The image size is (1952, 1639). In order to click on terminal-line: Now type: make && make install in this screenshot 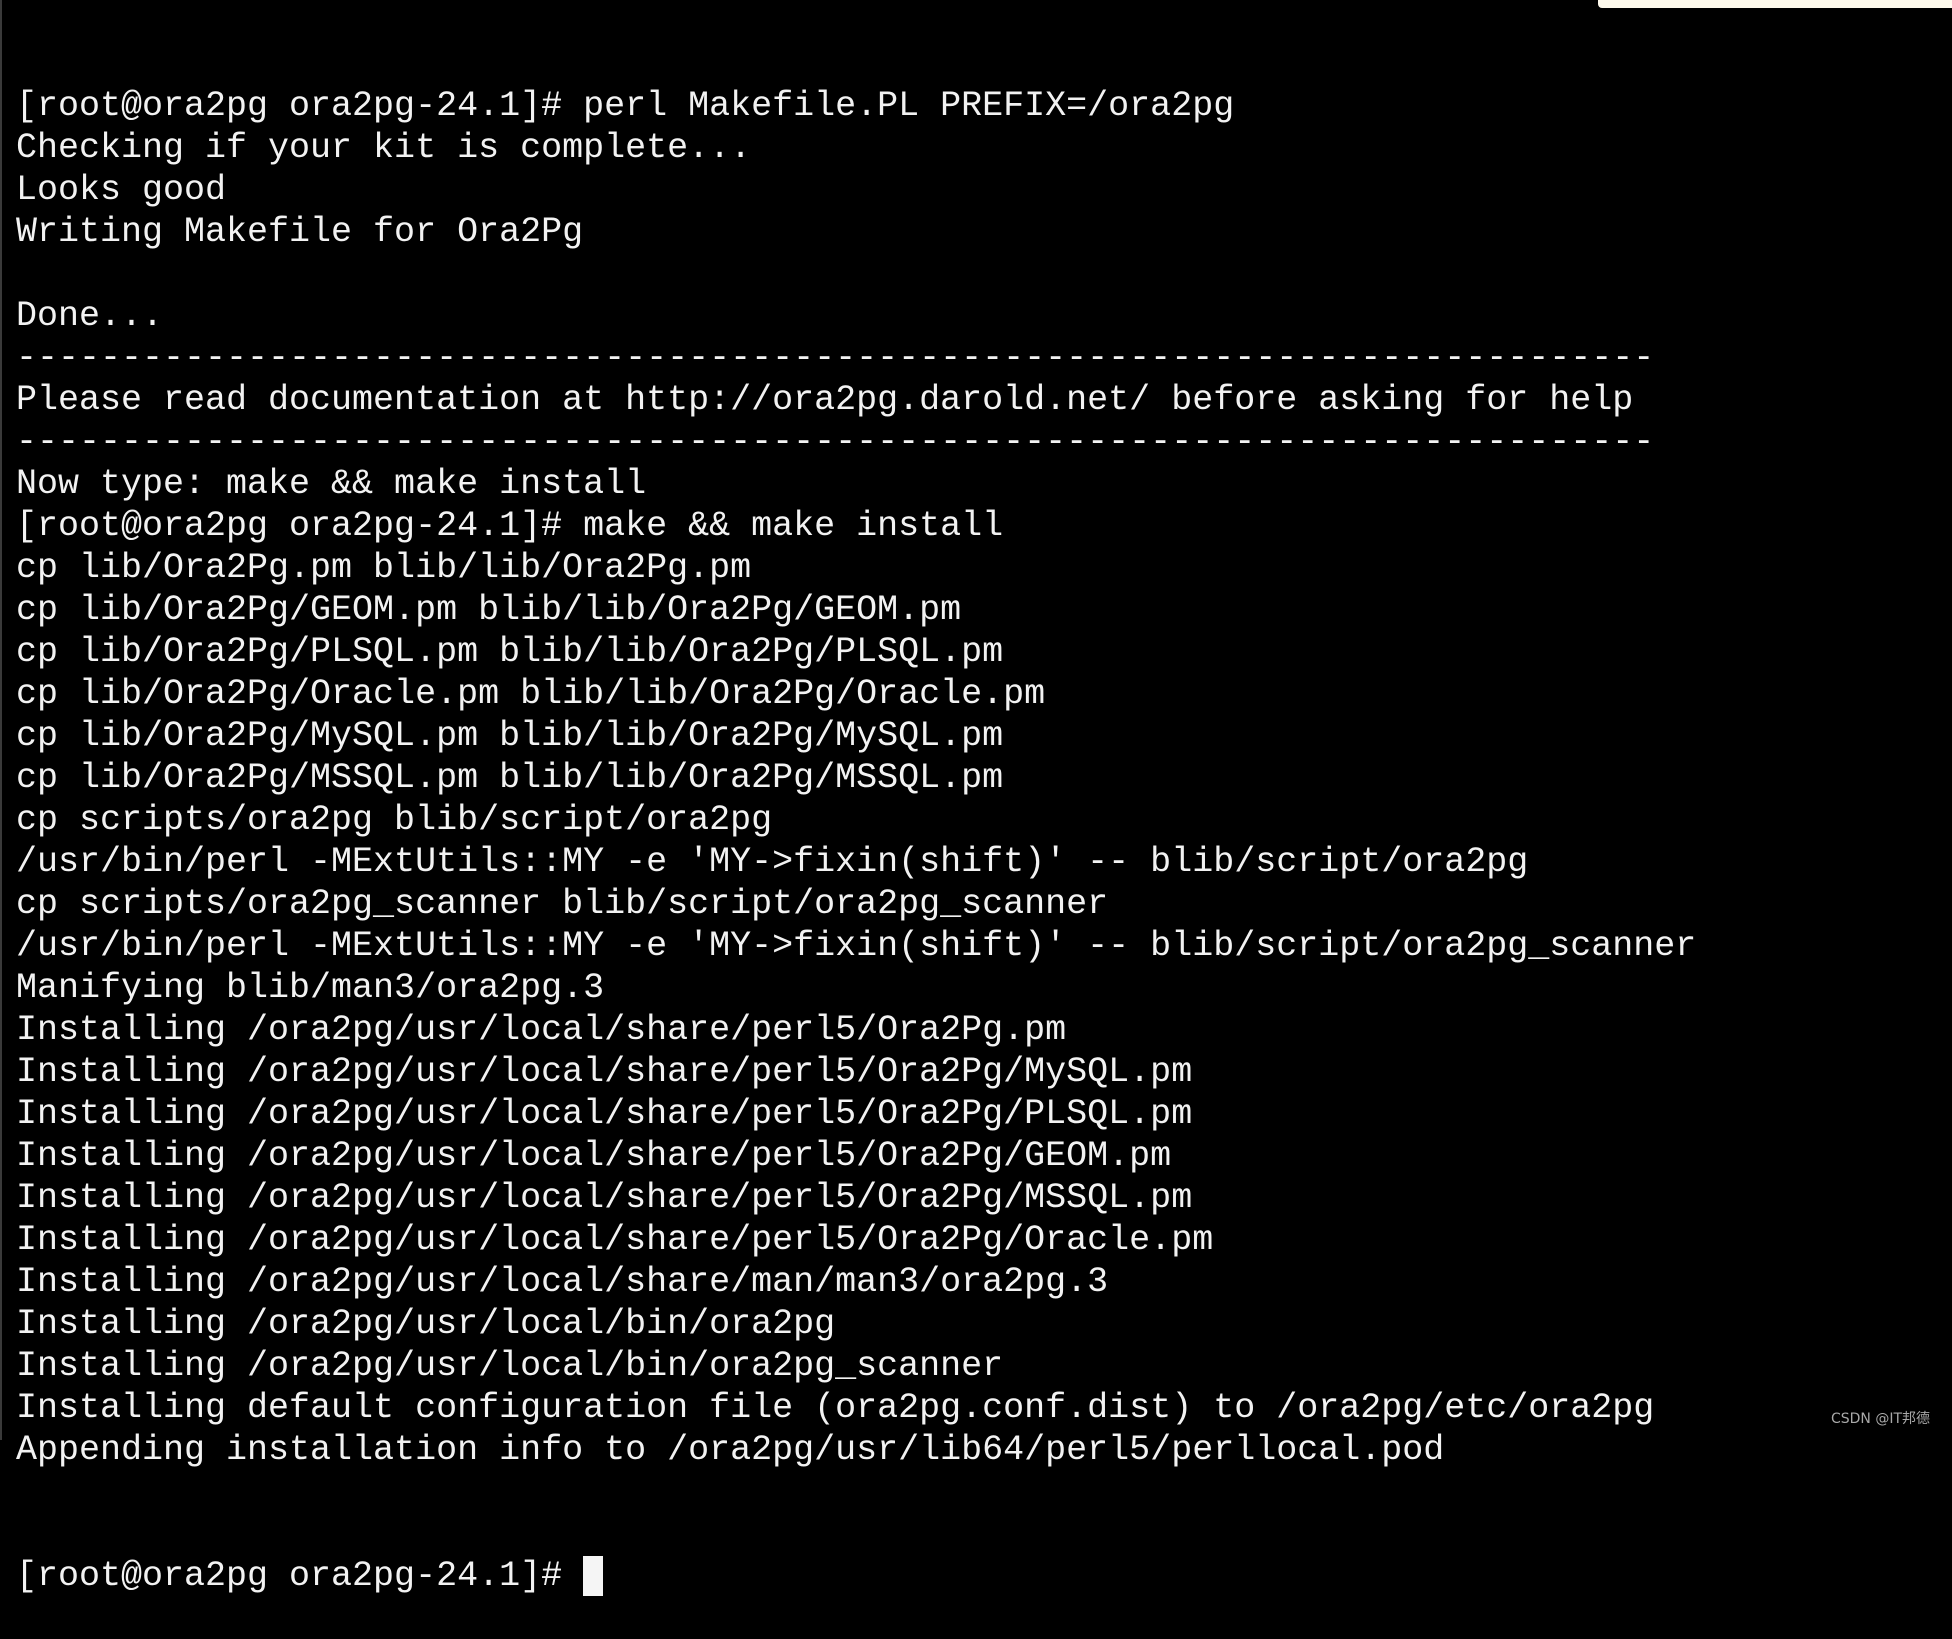, I will do `click(331, 484)`.